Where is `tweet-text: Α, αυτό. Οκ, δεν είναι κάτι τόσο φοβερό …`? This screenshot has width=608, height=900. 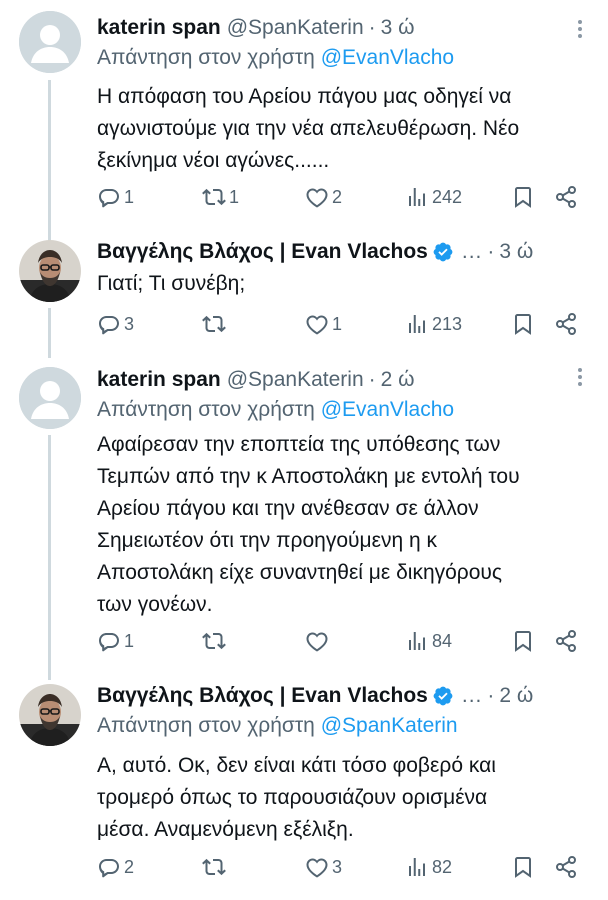
tweet-text: Α, αυτό. Οκ, δεν είναι κάτι τόσο φοβερό … is located at coordinates (296, 797).